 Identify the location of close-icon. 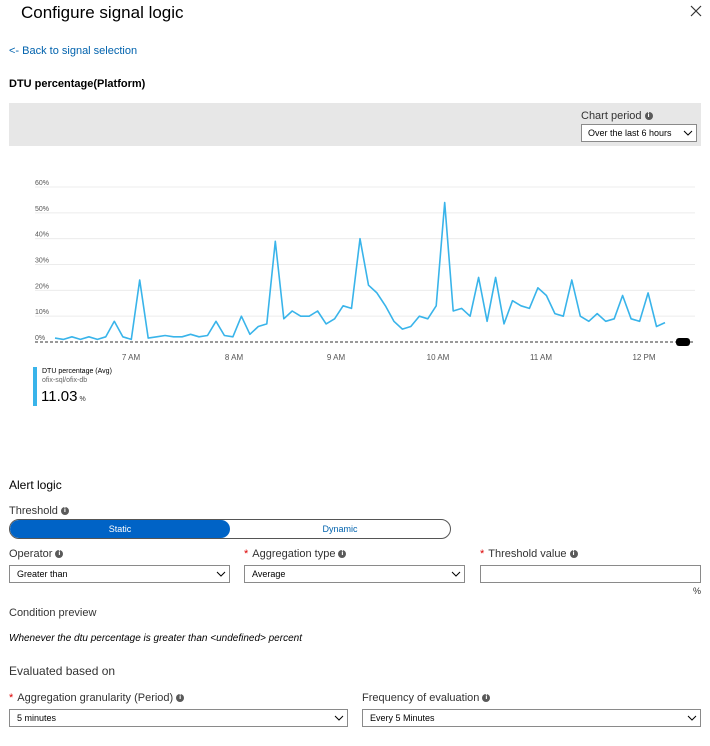
(696, 11).